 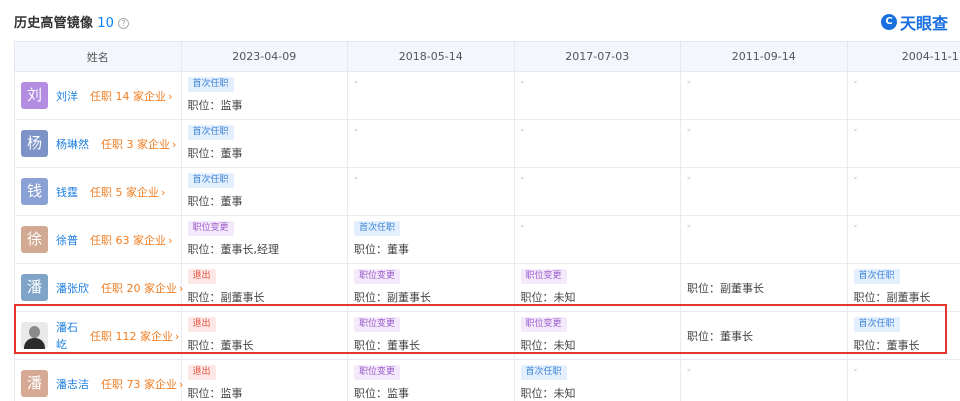 I want to click on table-row: 钱钱霆 任职 5 家企业 › 首次任职 职位：董事 - - - -, so click(x=487, y=191).